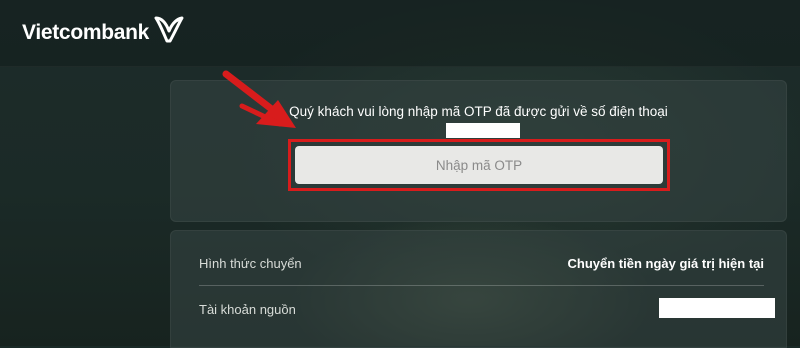  Describe the element at coordinates (483, 130) in the screenshot. I see `phone-number-redacted` at that location.